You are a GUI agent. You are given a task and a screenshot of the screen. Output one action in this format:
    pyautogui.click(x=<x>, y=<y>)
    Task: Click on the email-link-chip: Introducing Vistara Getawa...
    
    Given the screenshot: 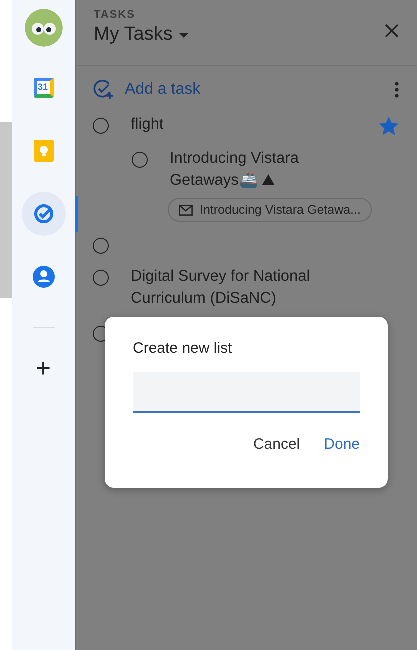 What is the action you would take?
    pyautogui.click(x=270, y=210)
    